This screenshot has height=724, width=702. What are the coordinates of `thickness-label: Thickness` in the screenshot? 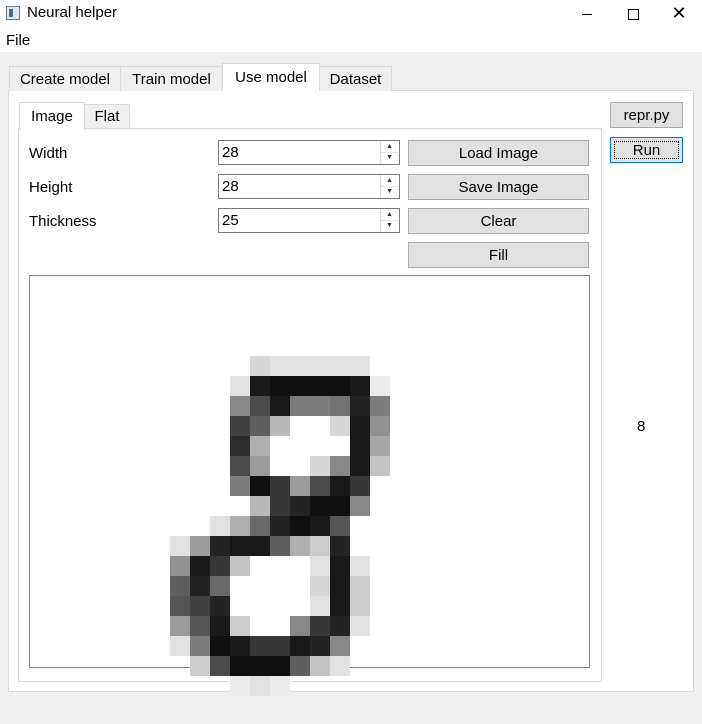 It's located at (63, 221).